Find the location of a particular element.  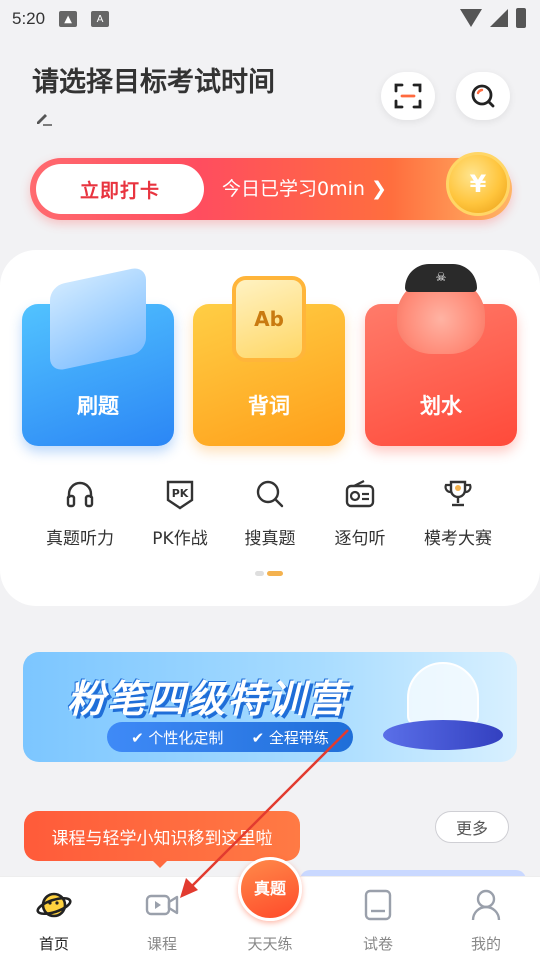

shortcut-label: 模考大赛 is located at coordinates (458, 539).